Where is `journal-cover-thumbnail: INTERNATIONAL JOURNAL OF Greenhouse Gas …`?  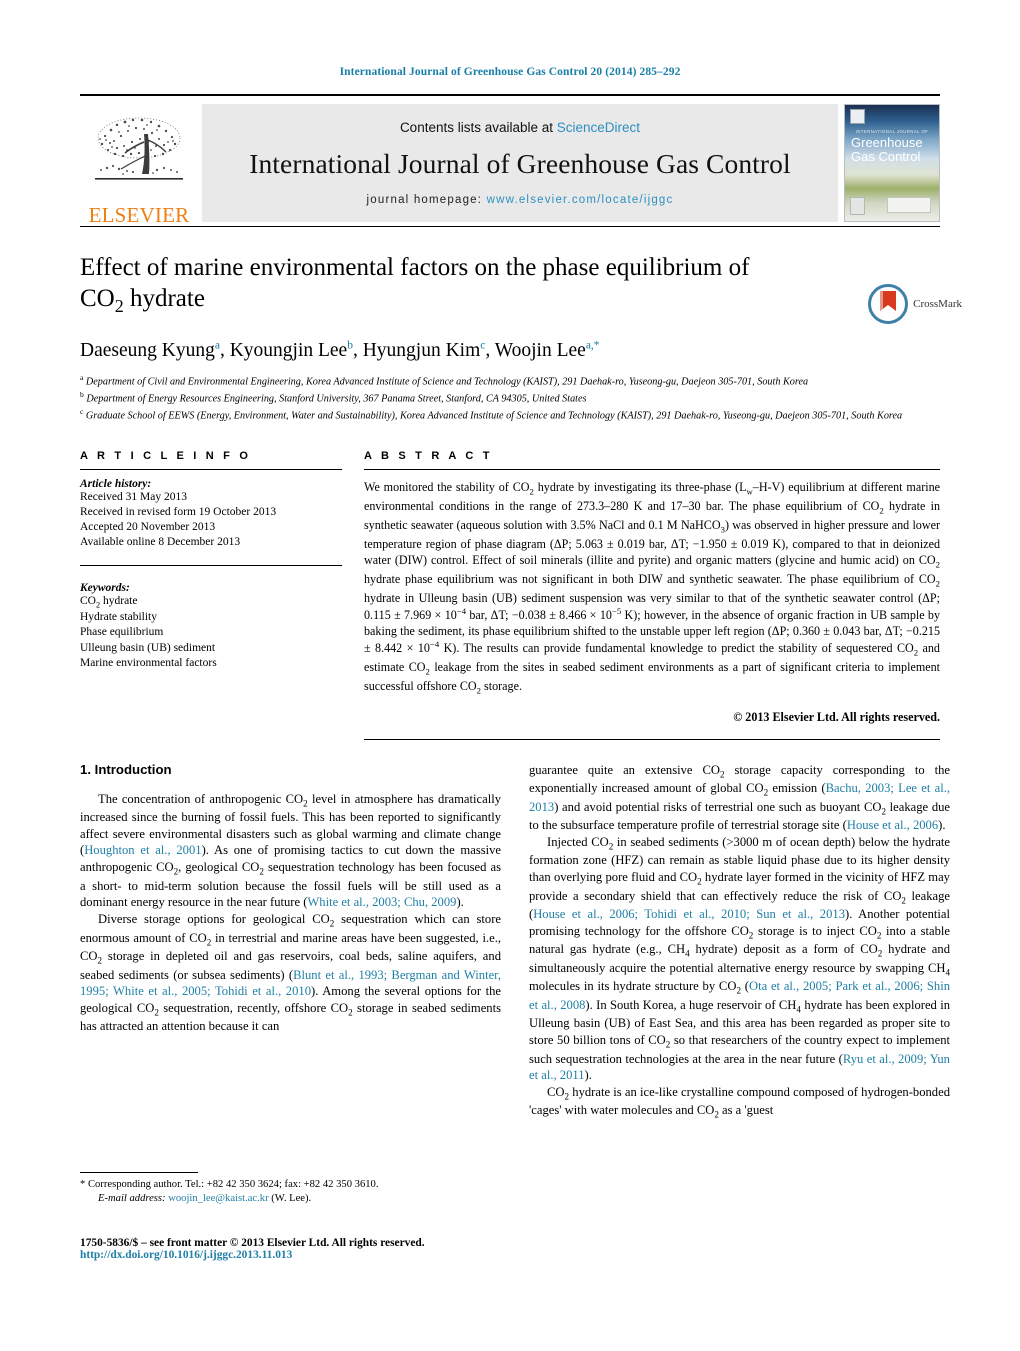
journal-cover-thumbnail: INTERNATIONAL JOURNAL OF Greenhouse Gas … is located at coordinates (892, 163).